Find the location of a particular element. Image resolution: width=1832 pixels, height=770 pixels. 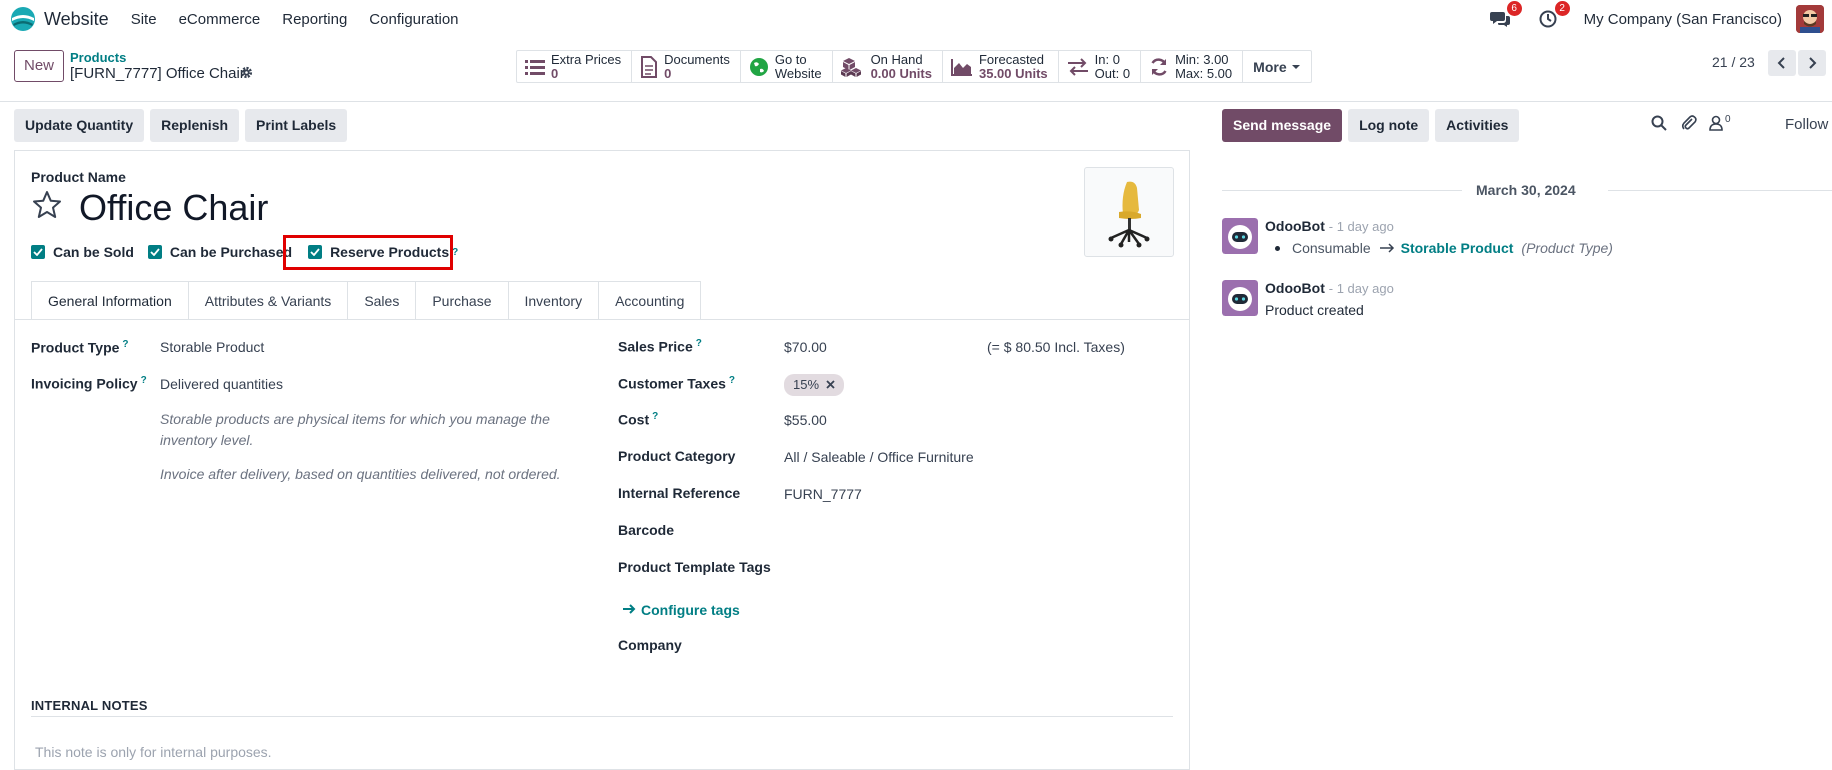

forecasted-button: Forecasted 35.00 Units is located at coordinates (1001, 66).